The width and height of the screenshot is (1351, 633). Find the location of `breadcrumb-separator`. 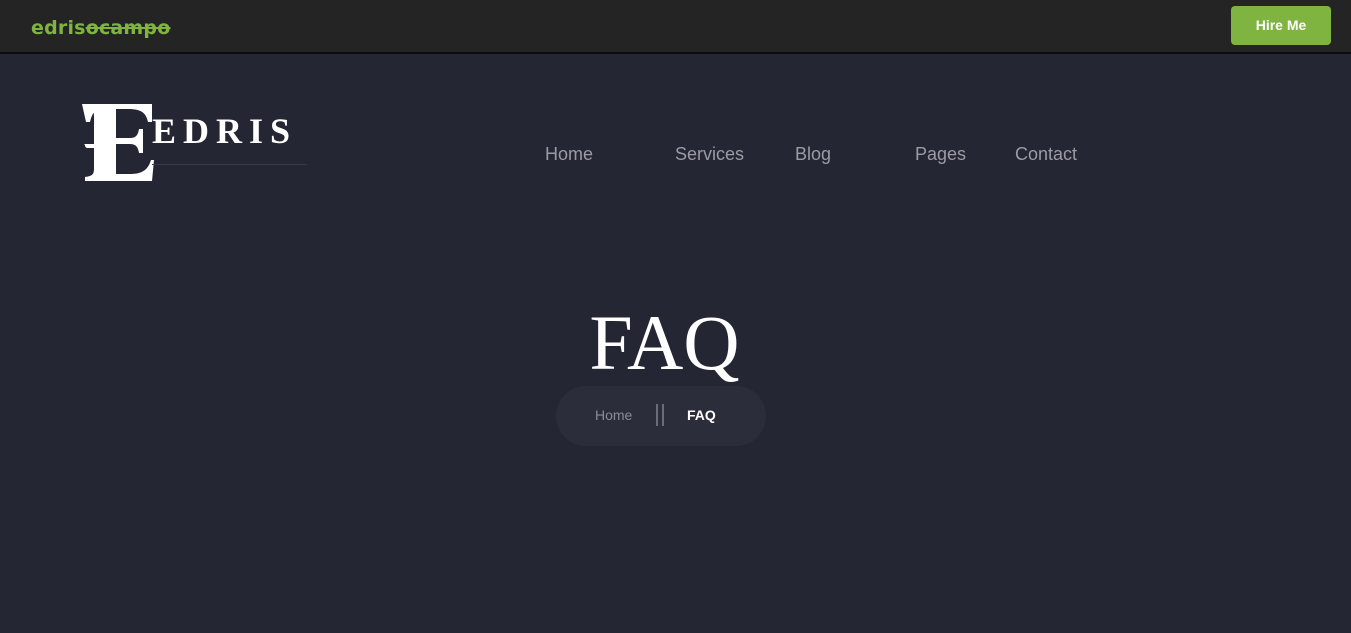

breadcrumb-separator is located at coordinates (660, 415).